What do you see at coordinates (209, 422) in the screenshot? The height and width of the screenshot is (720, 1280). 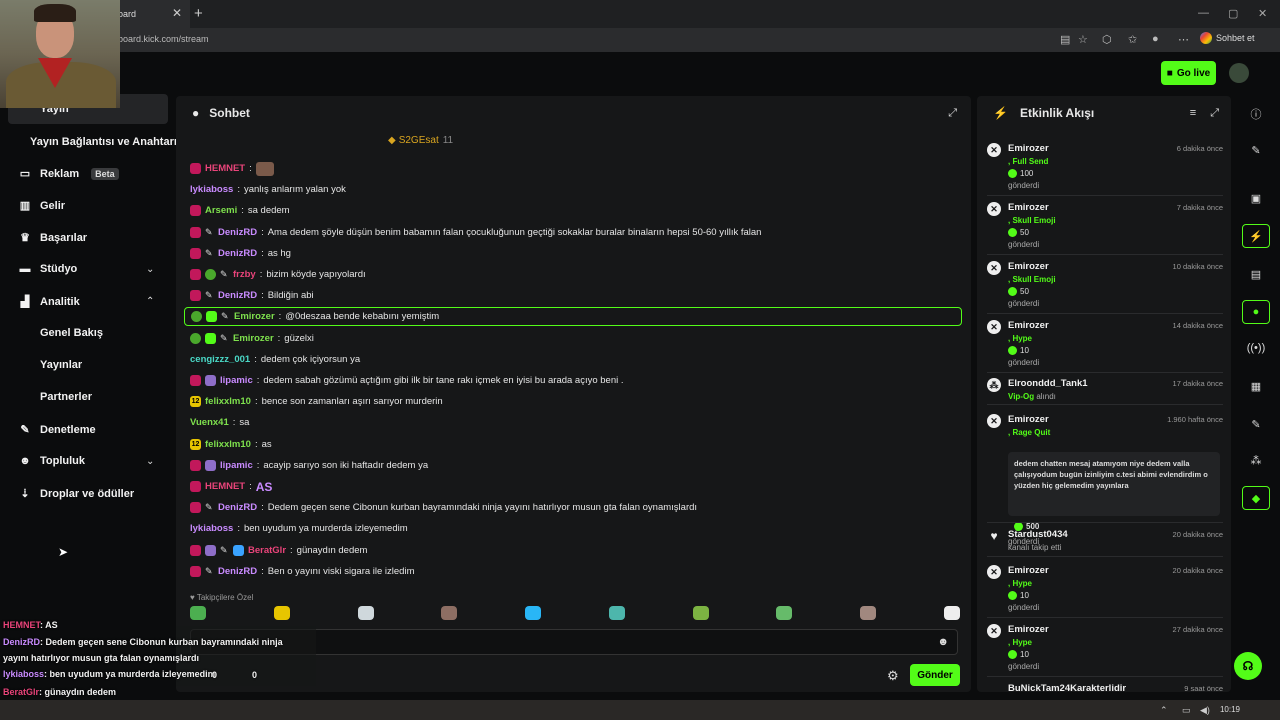 I see `chat-username: Vuenx41` at bounding box center [209, 422].